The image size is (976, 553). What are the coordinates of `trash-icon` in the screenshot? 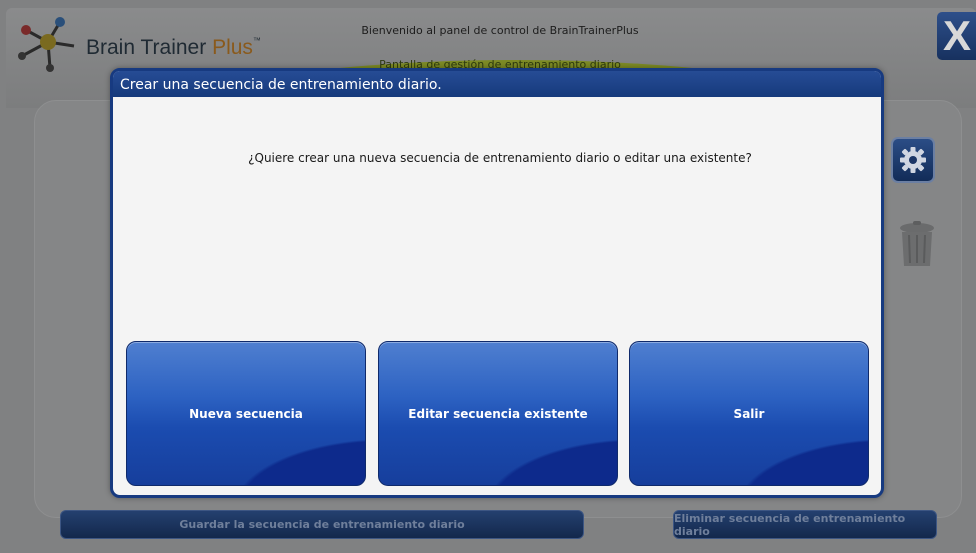 It's located at (917, 243).